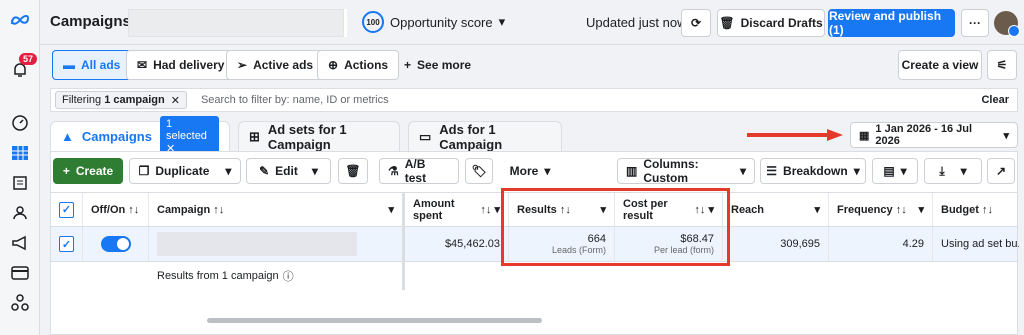  What do you see at coordinates (781, 23) in the screenshot?
I see `discard-drafts-label: Discard Drafts` at bounding box center [781, 23].